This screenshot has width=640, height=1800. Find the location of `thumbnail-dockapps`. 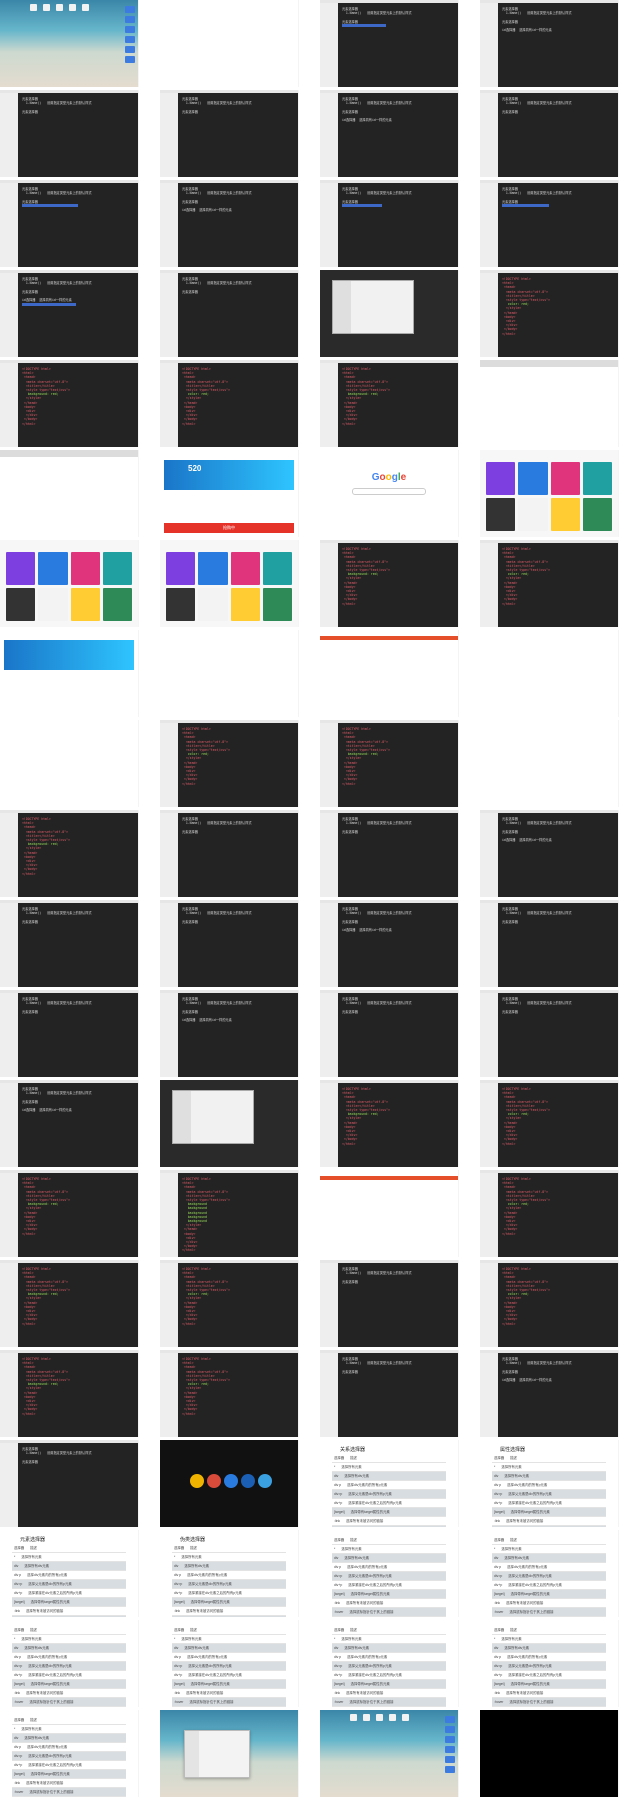

thumbnail-dockapps is located at coordinates (229, 1483).